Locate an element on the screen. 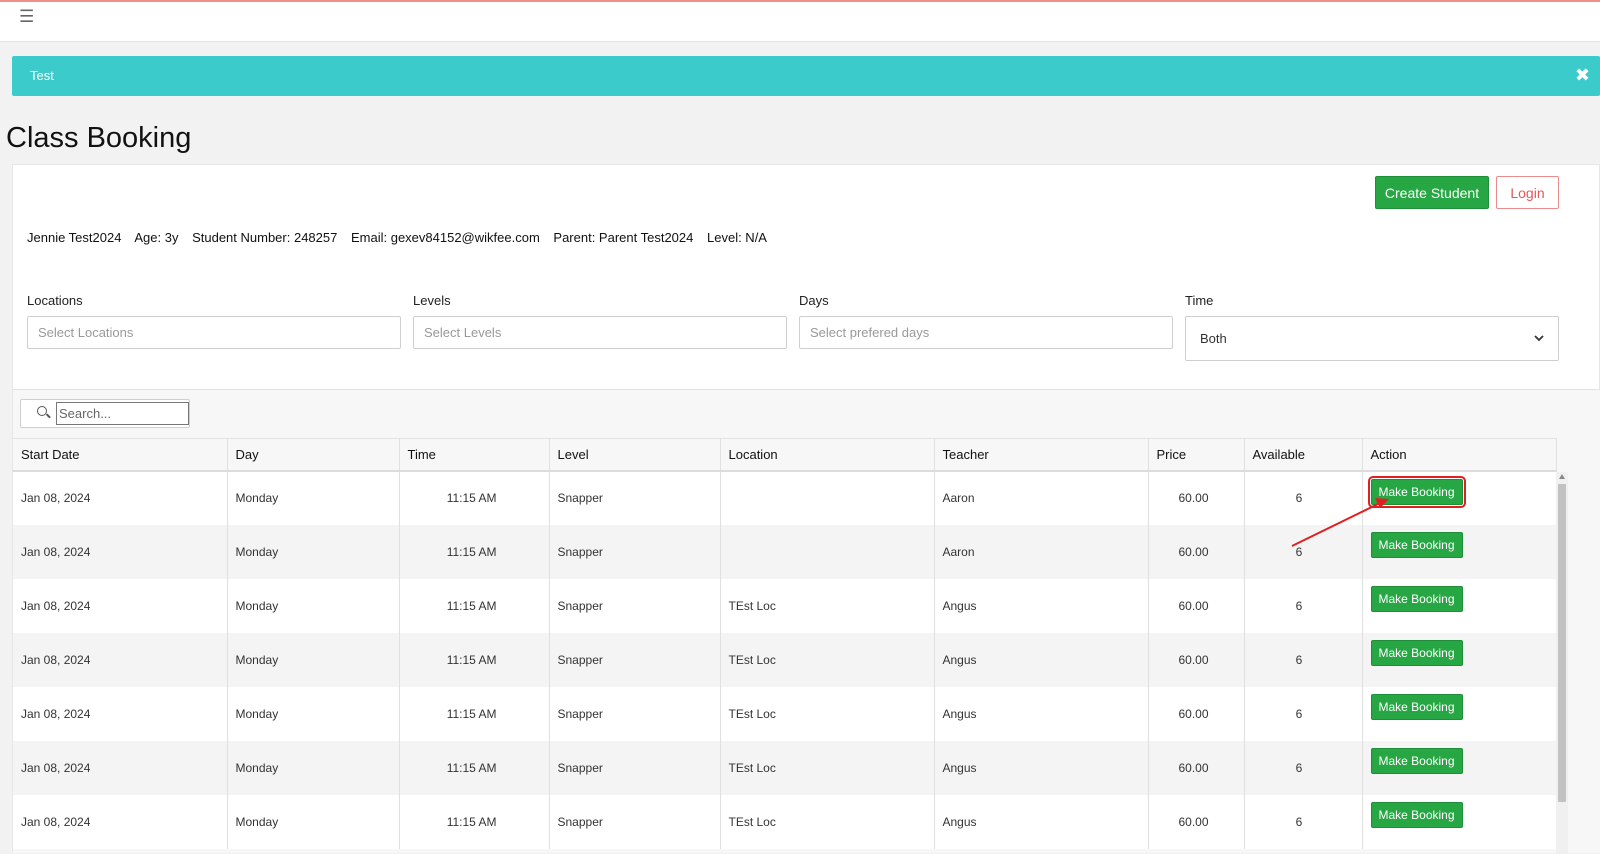 The height and width of the screenshot is (854, 1600). header-available: Available is located at coordinates (1303, 455).